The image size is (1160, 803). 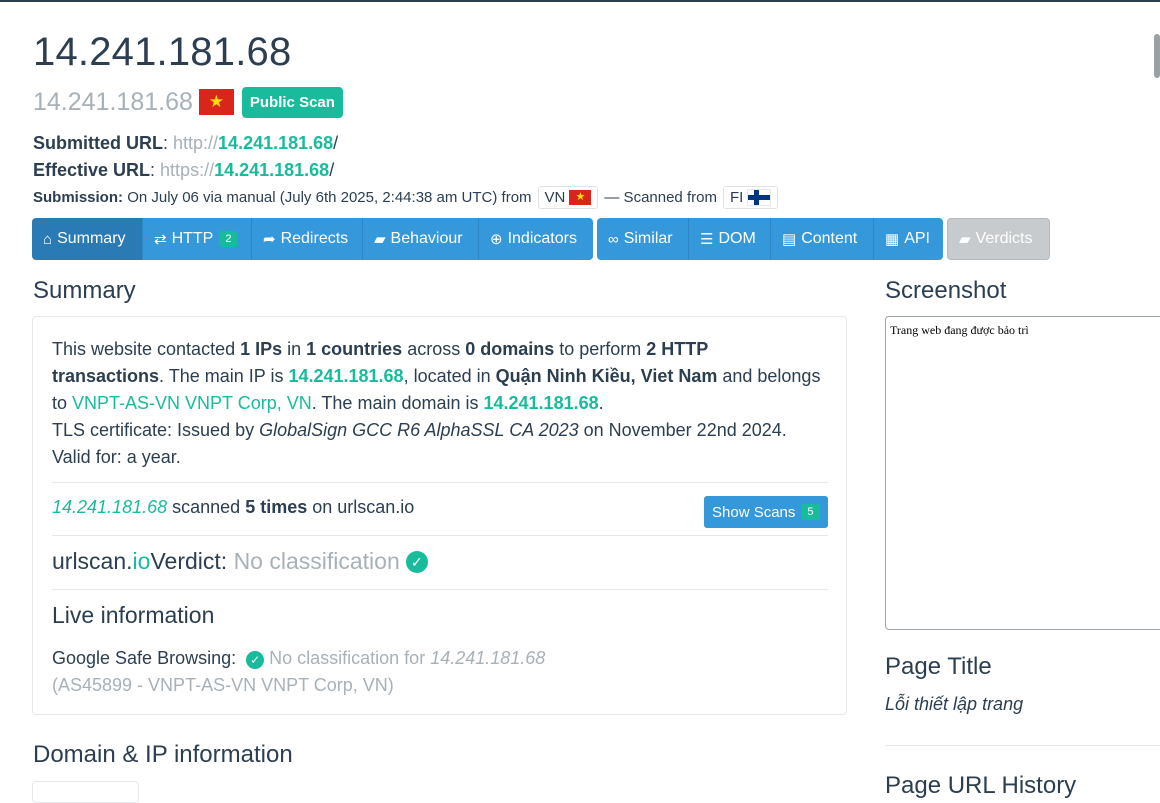 I want to click on screenshot-thumbnail: Trang web đang được bảo trì, so click(x=1022, y=473).